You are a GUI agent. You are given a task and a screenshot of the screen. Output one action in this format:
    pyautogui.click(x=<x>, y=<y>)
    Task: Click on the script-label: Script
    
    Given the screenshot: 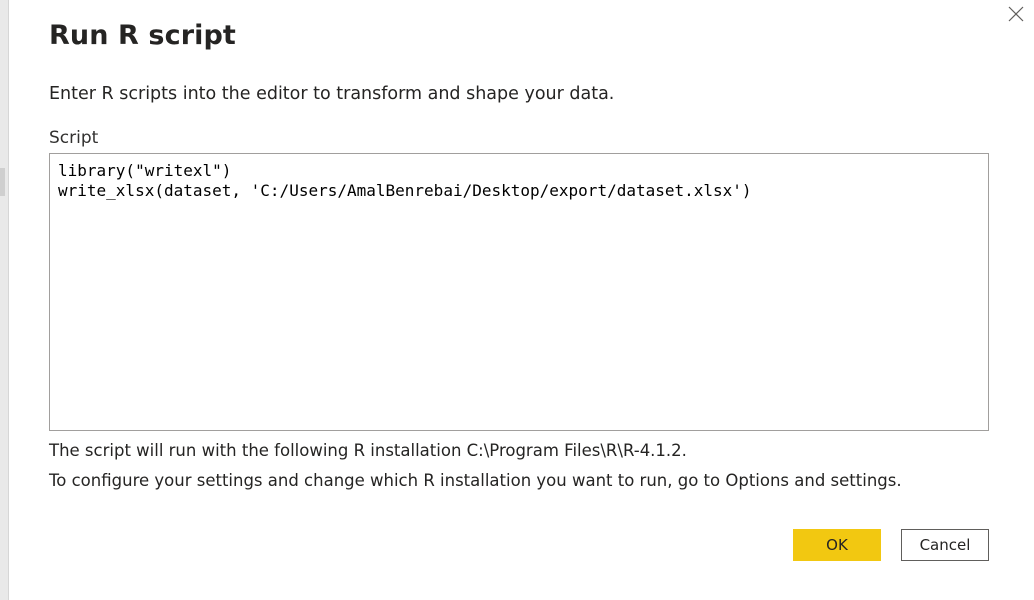 What is the action you would take?
    pyautogui.click(x=74, y=138)
    